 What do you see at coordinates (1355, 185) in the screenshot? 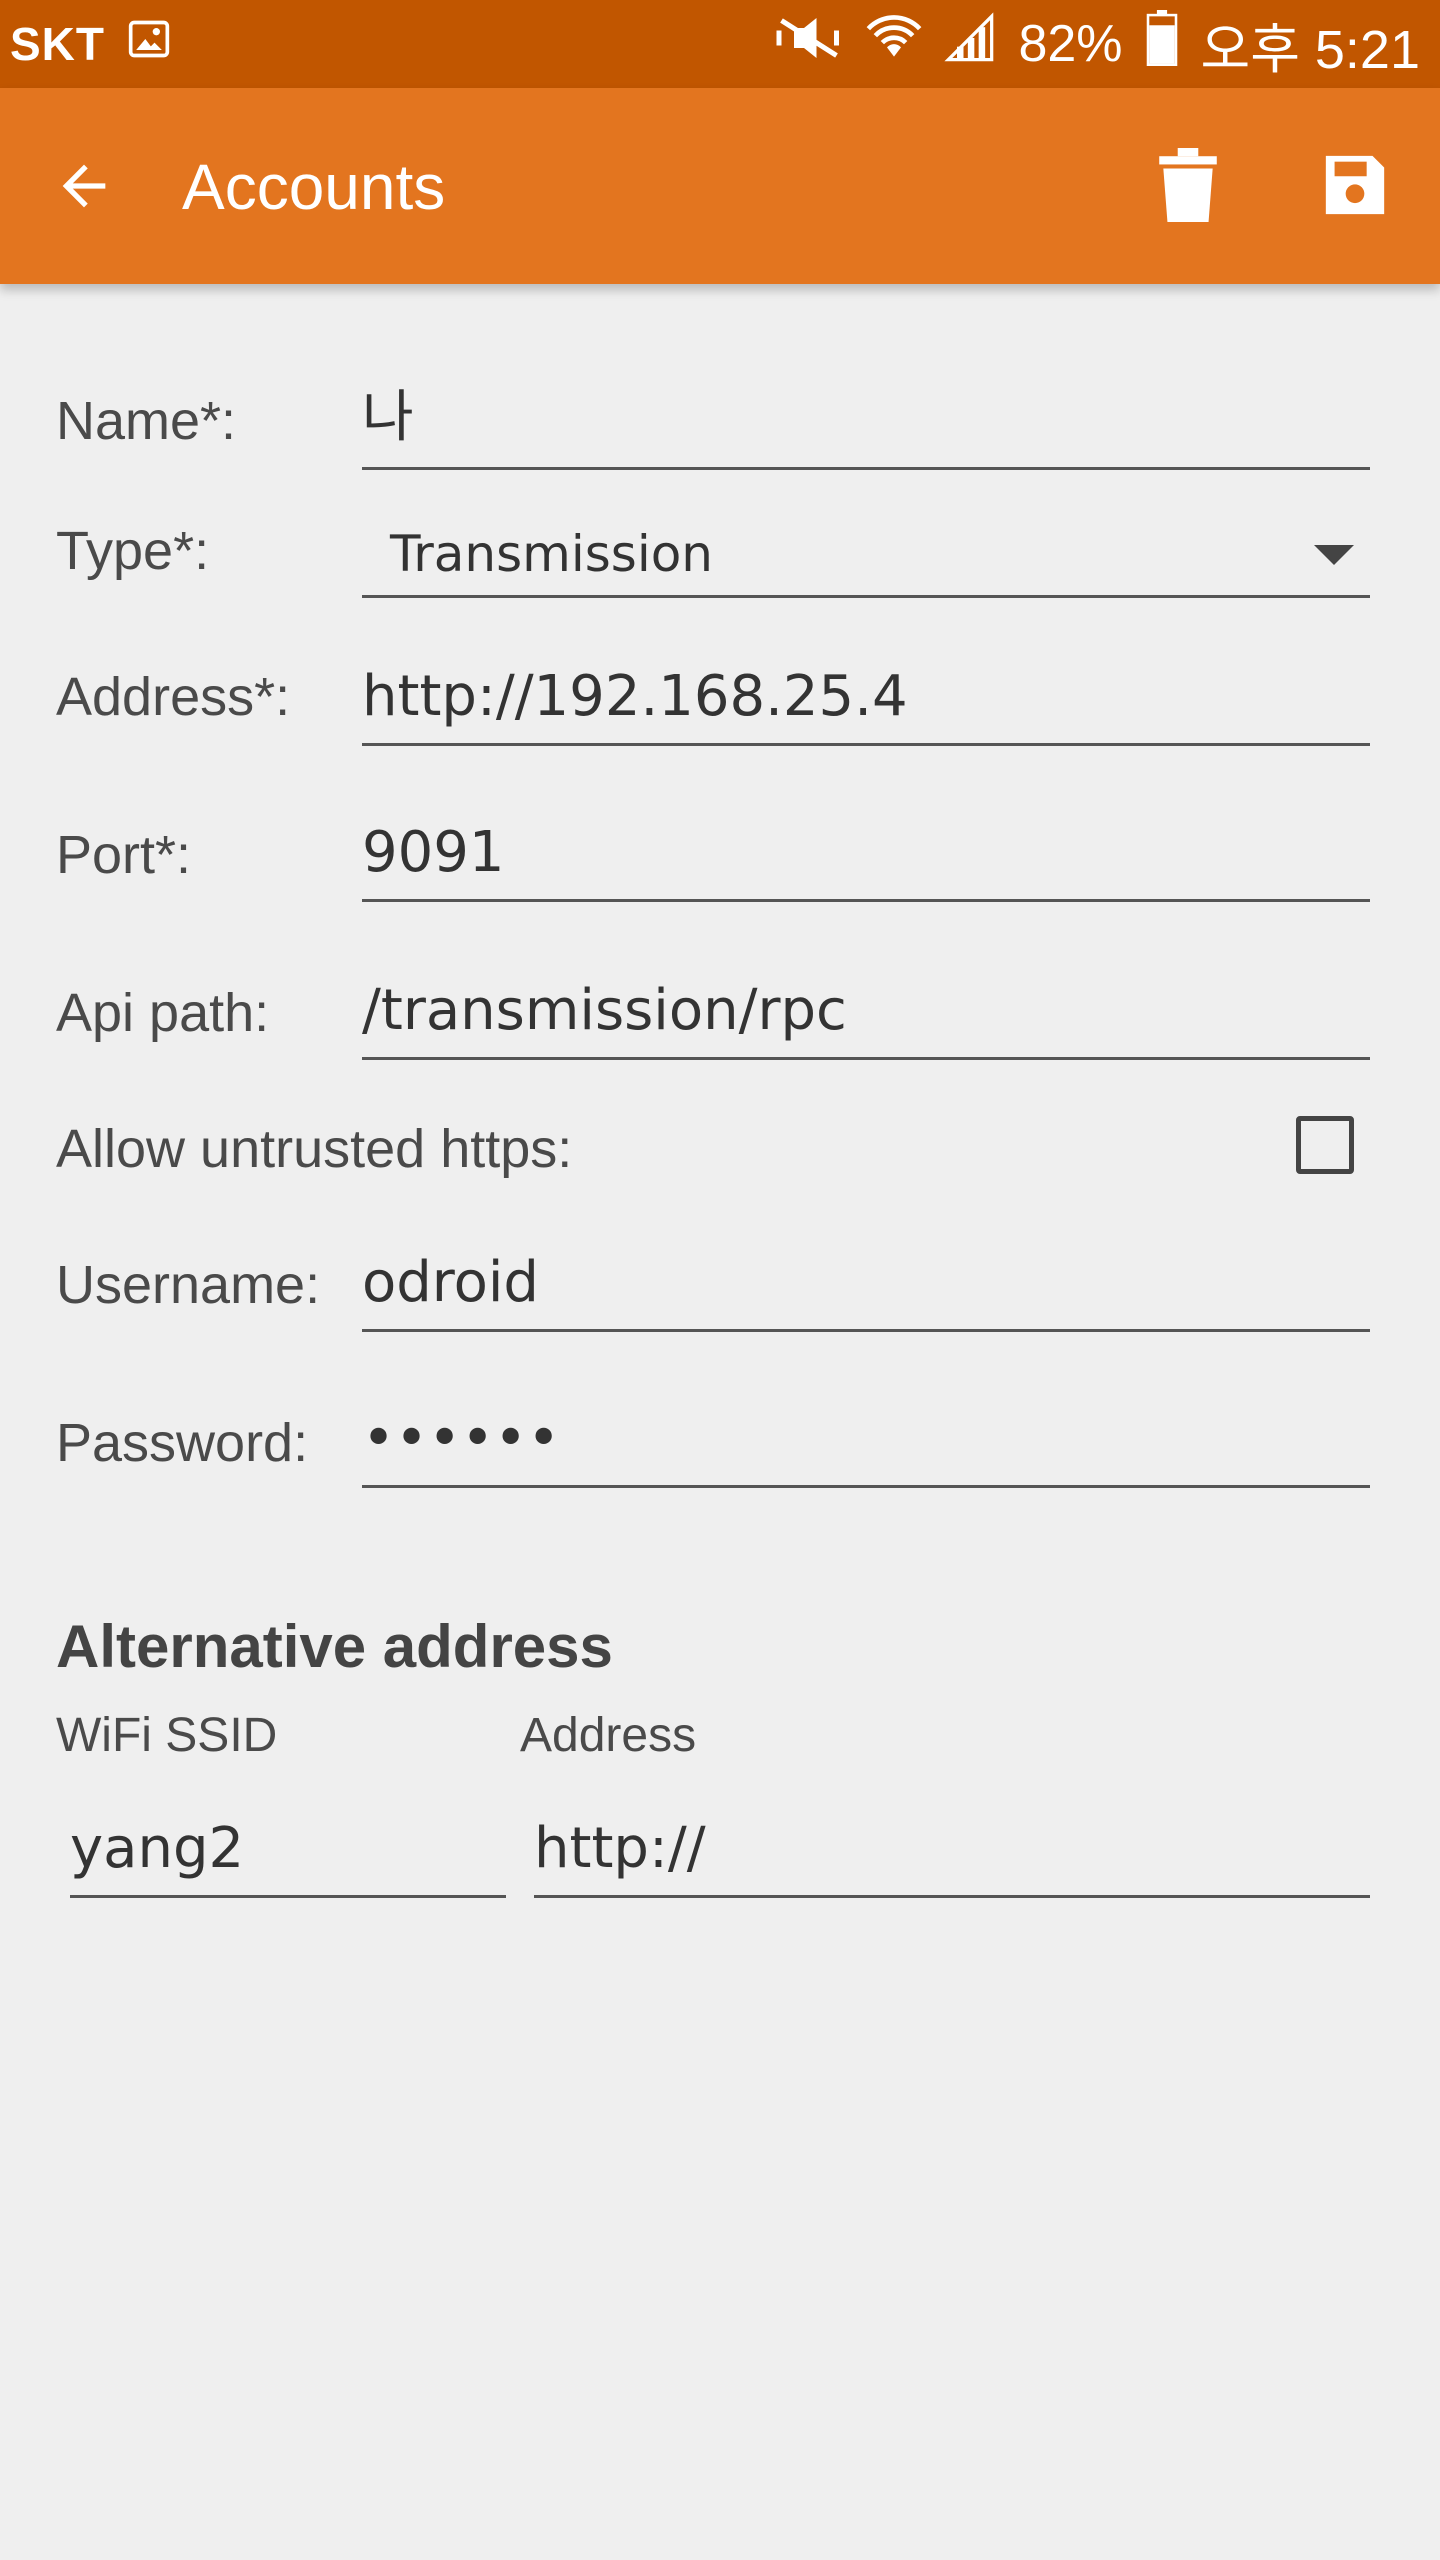
I see `floppy-disk-icon` at bounding box center [1355, 185].